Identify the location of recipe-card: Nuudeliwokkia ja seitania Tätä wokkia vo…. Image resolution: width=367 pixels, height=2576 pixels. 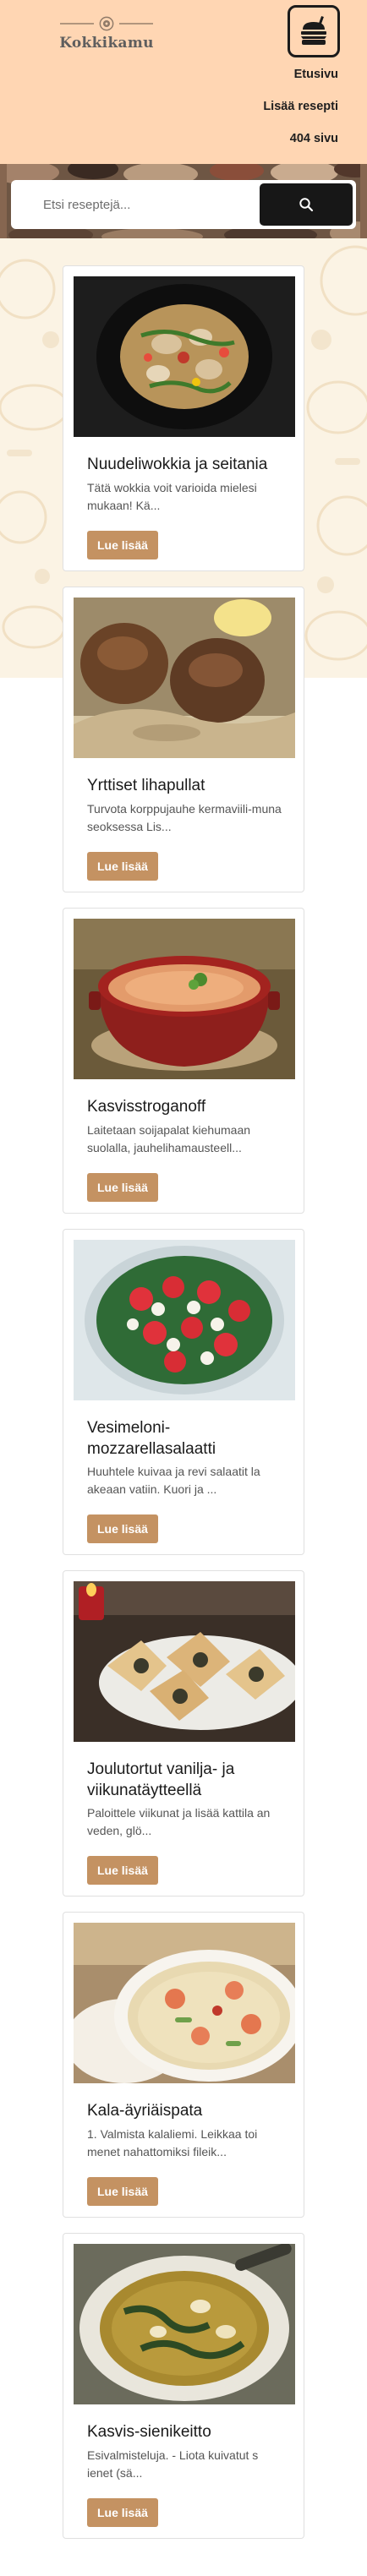
(183, 418).